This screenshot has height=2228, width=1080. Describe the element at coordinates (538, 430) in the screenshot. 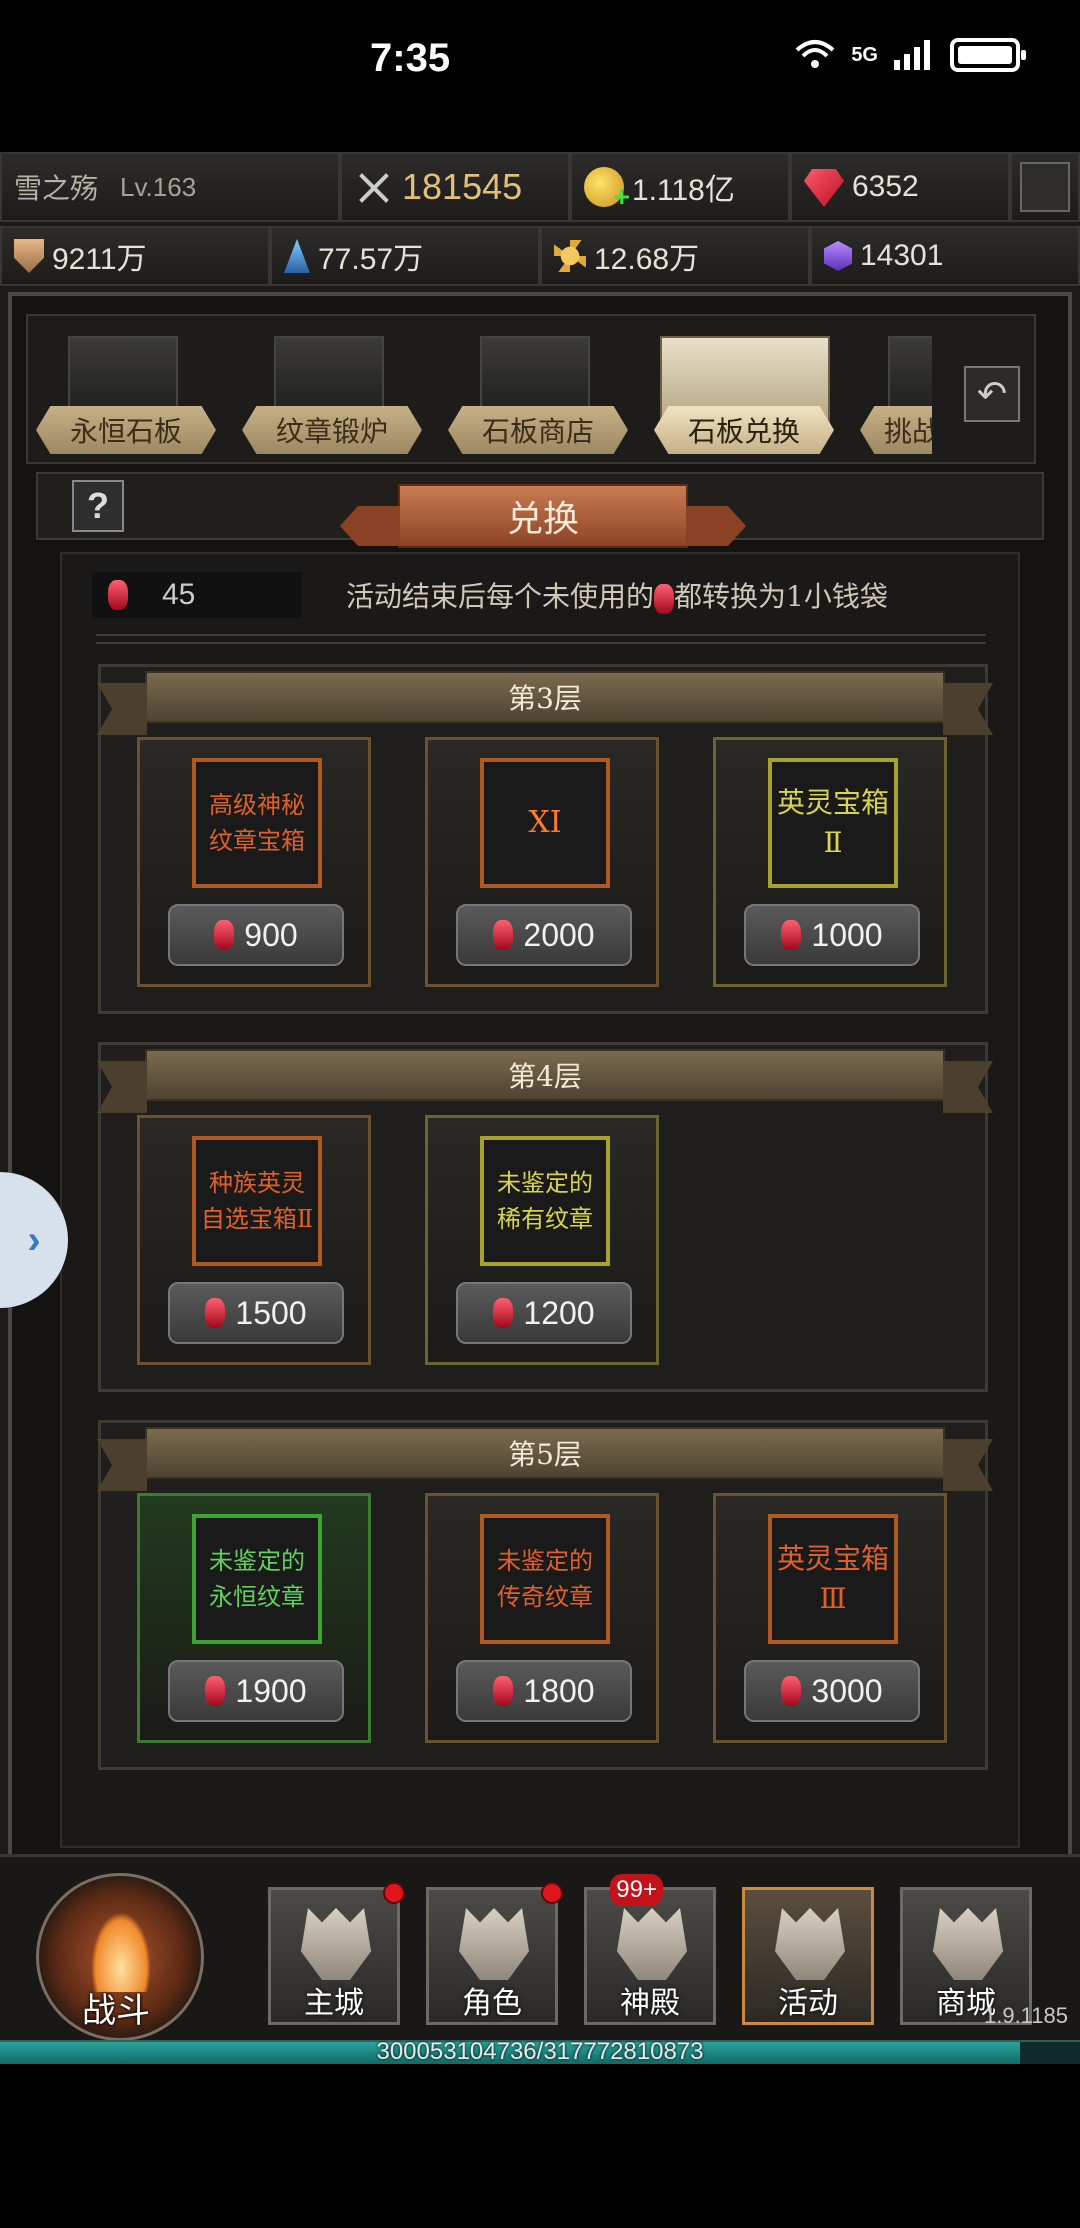

I see `tab-label: 石板商店` at that location.